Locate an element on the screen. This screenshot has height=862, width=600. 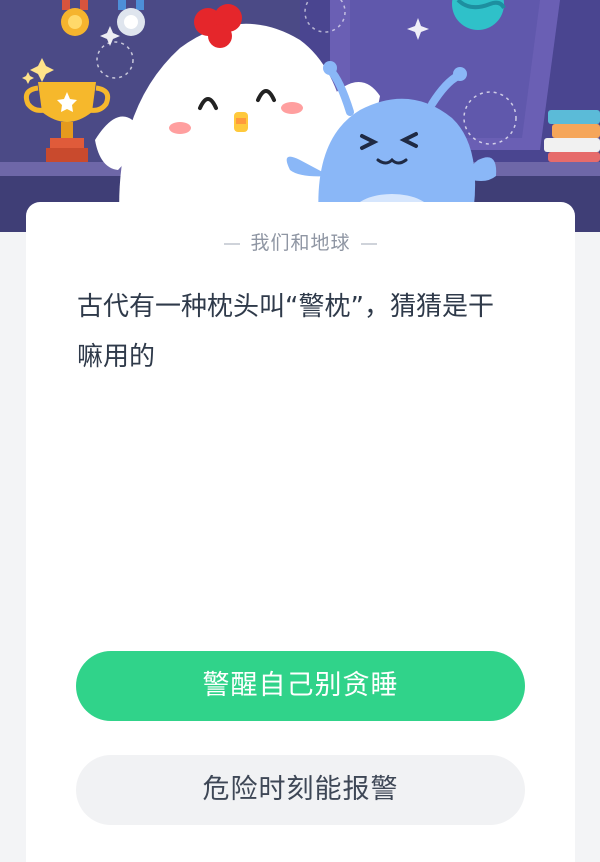
divider-right is located at coordinates (368, 243).